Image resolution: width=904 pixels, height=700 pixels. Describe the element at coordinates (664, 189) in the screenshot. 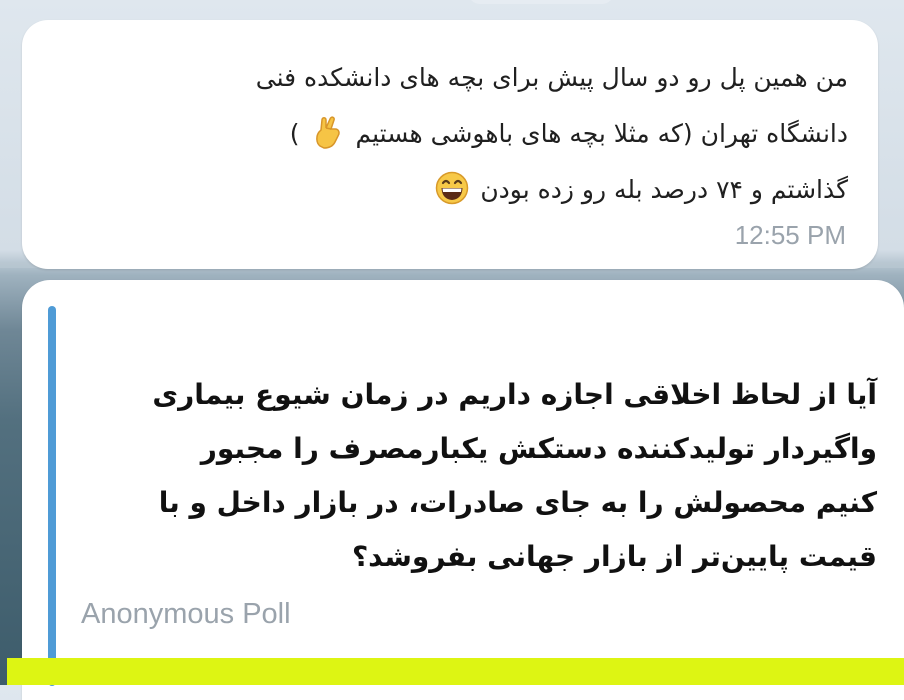

I see `message-line-3-text: گذاشتم و ۷۴ درصد بله رو زده بودن` at that location.